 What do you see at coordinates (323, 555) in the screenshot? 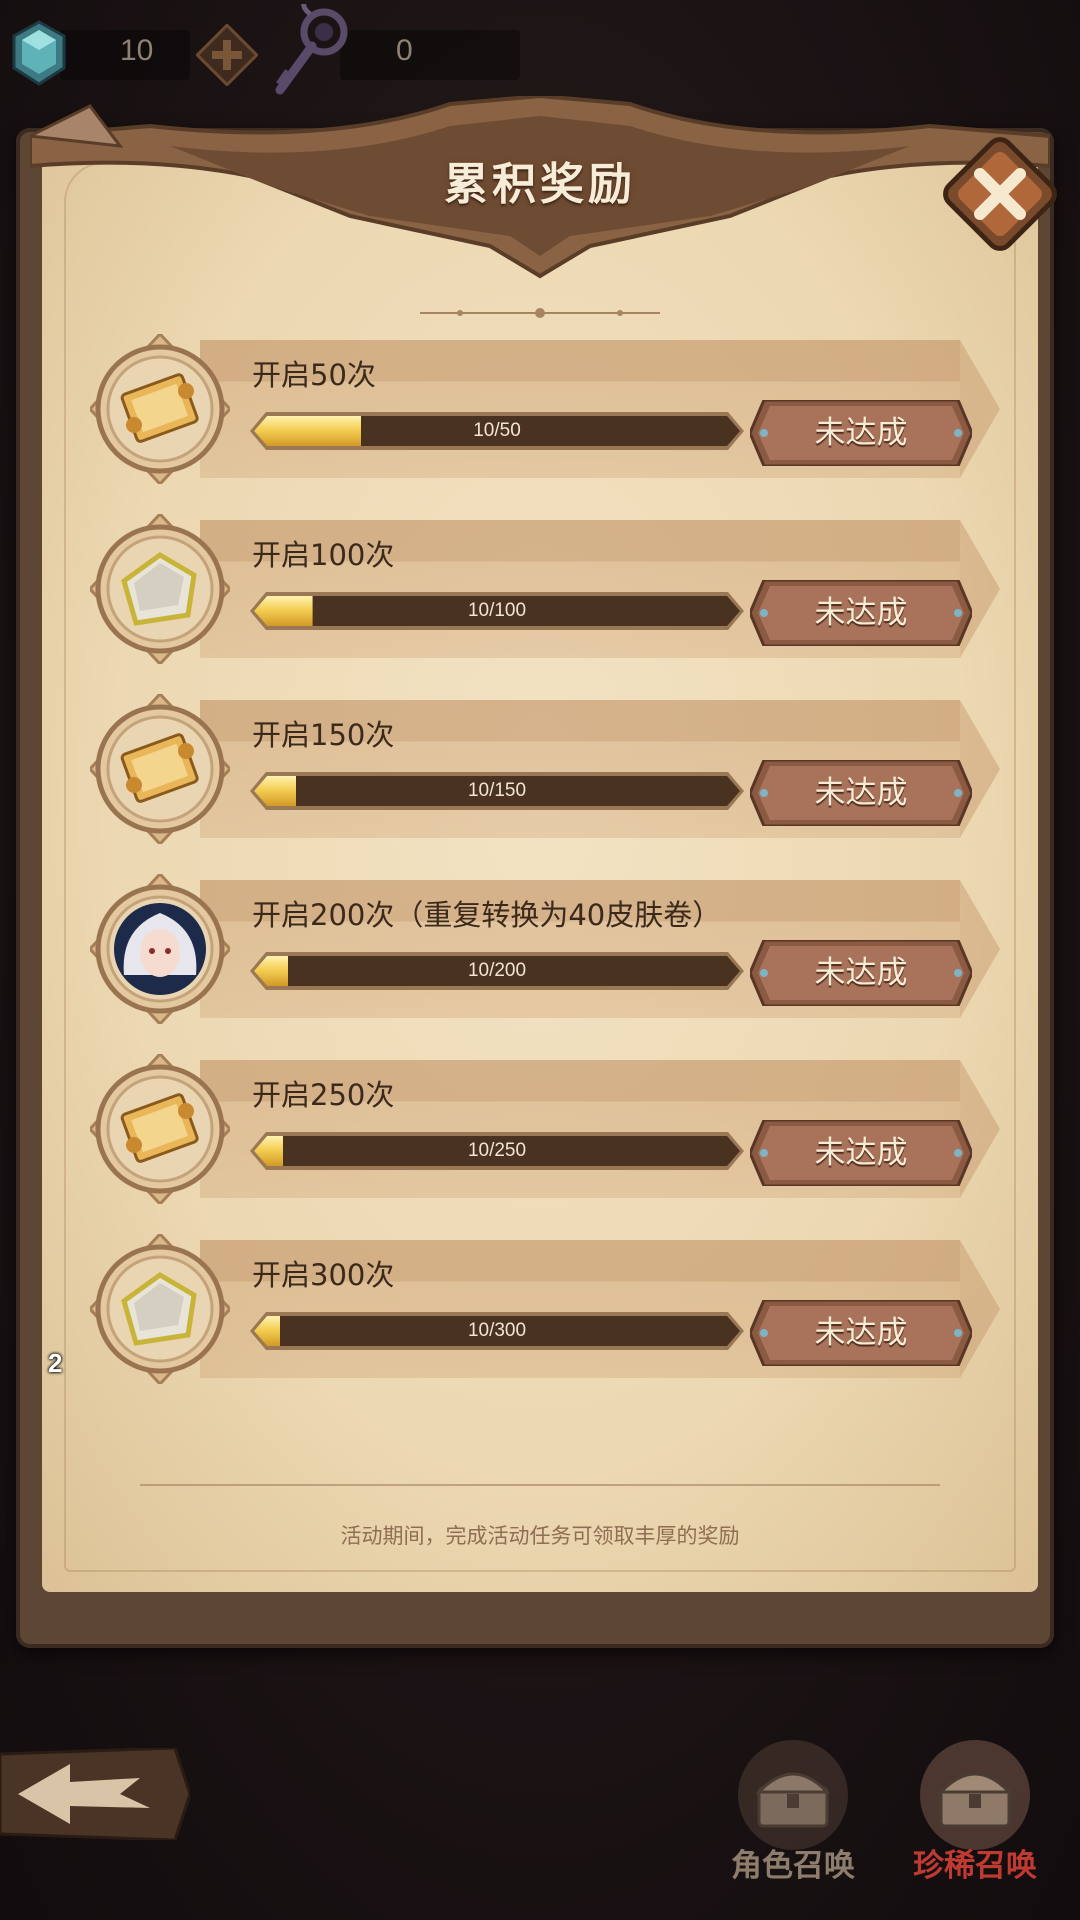
I see `reward-label: 开启100次` at bounding box center [323, 555].